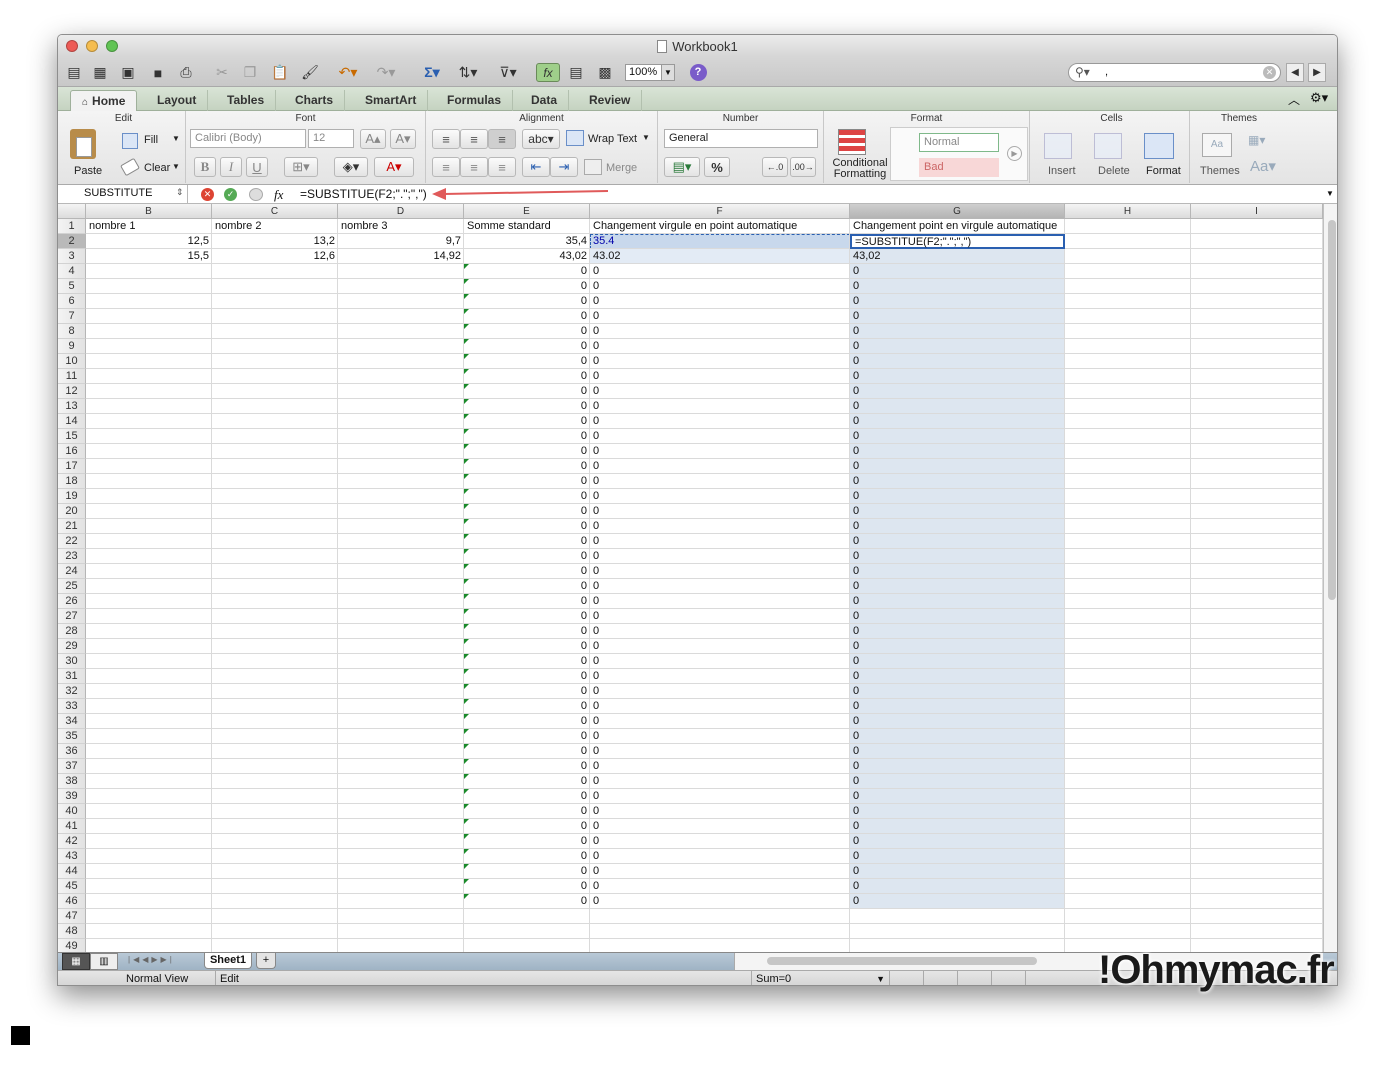 The width and height of the screenshot is (1394, 1065). I want to click on cell-f42: 0, so click(720, 841).